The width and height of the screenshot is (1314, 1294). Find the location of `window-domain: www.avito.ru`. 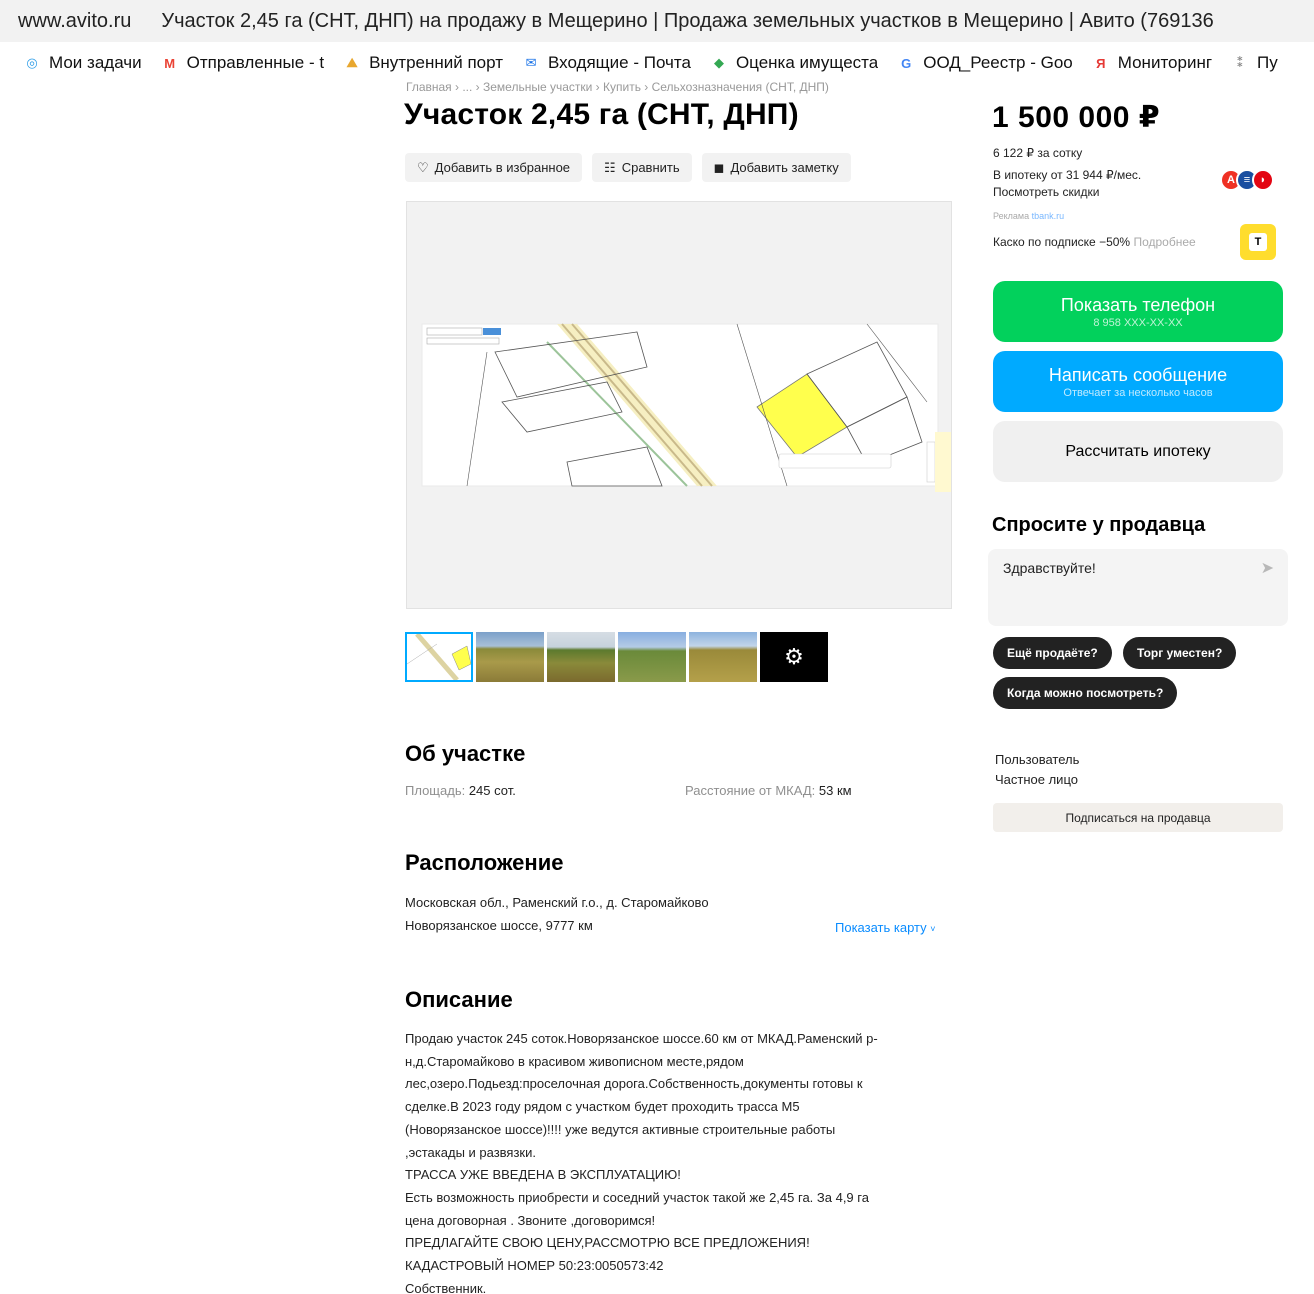

window-domain: www.avito.ru is located at coordinates (75, 20).